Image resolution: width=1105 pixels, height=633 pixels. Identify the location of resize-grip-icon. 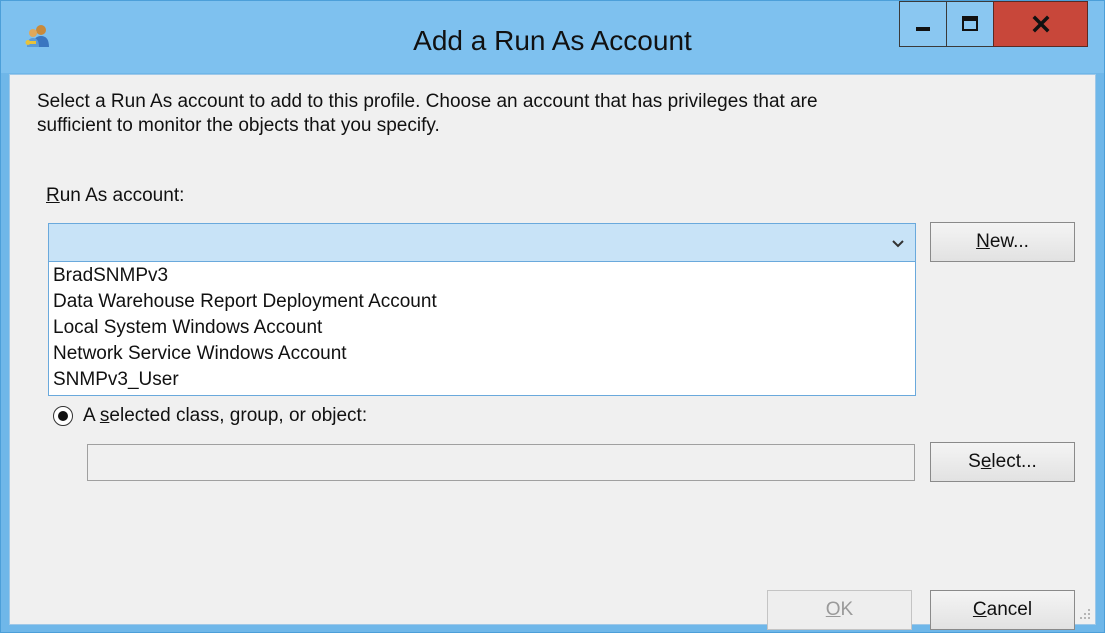
(1084, 613).